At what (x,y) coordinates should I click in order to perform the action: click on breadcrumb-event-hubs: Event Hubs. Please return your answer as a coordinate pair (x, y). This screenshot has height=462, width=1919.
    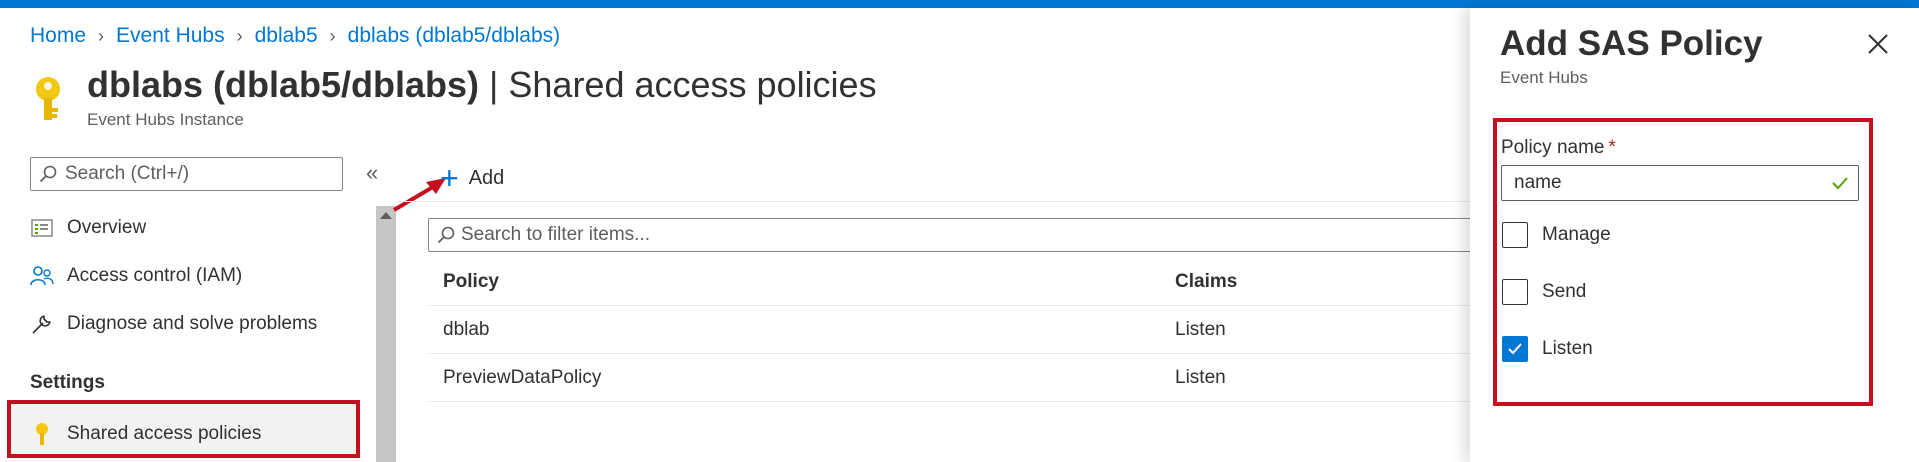
    Looking at the image, I should click on (170, 36).